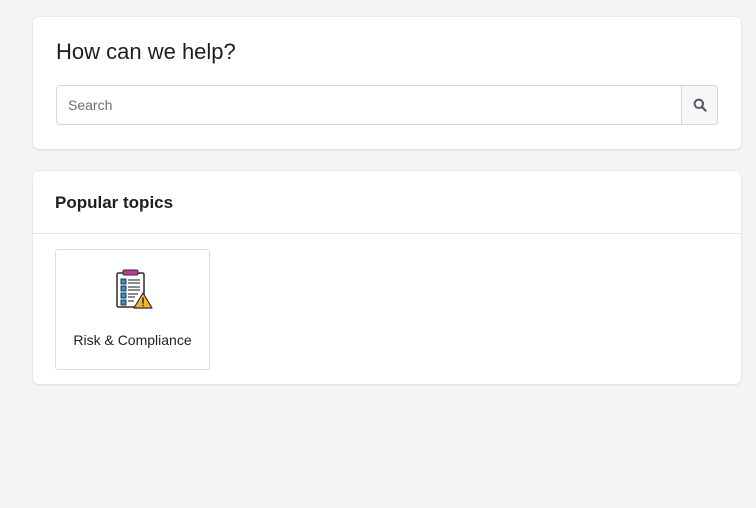  Describe the element at coordinates (134, 289) in the screenshot. I see `clipboard-warning-icon` at that location.